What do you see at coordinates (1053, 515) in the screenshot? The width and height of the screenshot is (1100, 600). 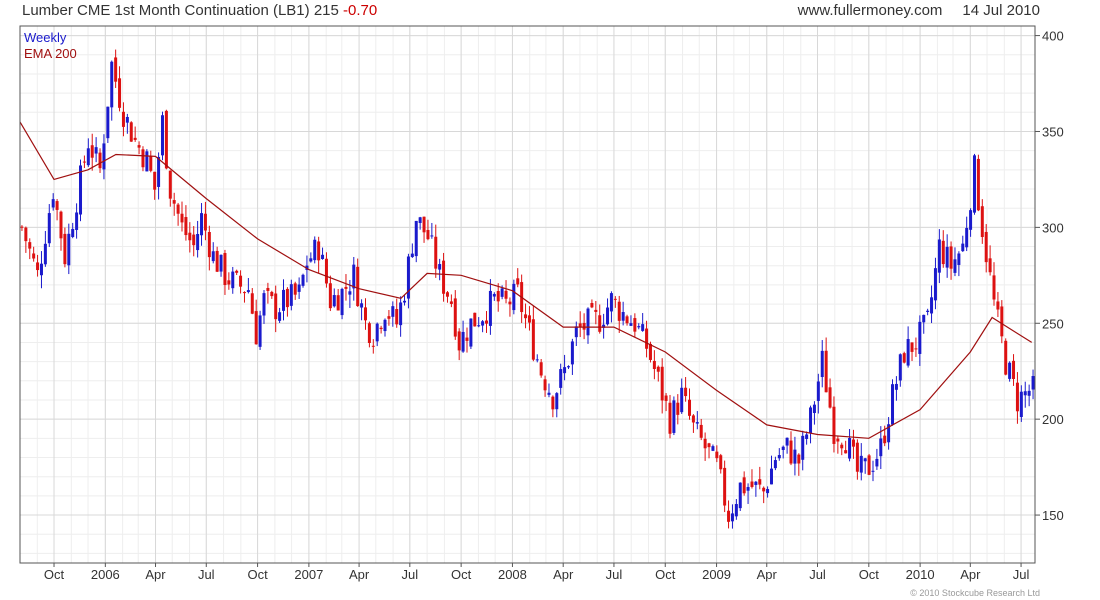 I see `y-tick-label: 150` at bounding box center [1053, 515].